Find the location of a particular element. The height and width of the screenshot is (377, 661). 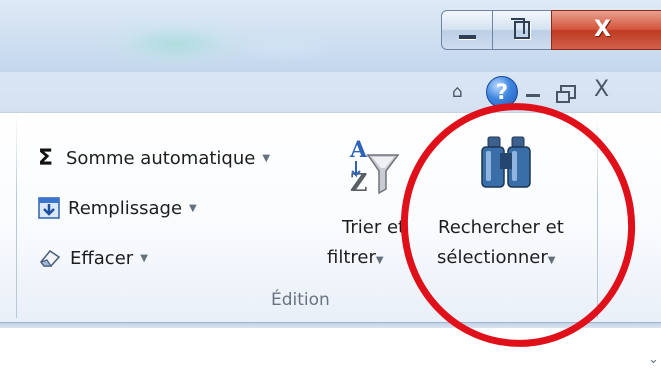

window-restore-button is located at coordinates (522, 30).